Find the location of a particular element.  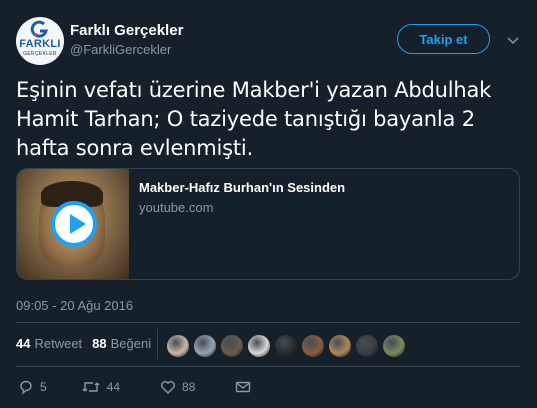

direct-message-button is located at coordinates (243, 387).